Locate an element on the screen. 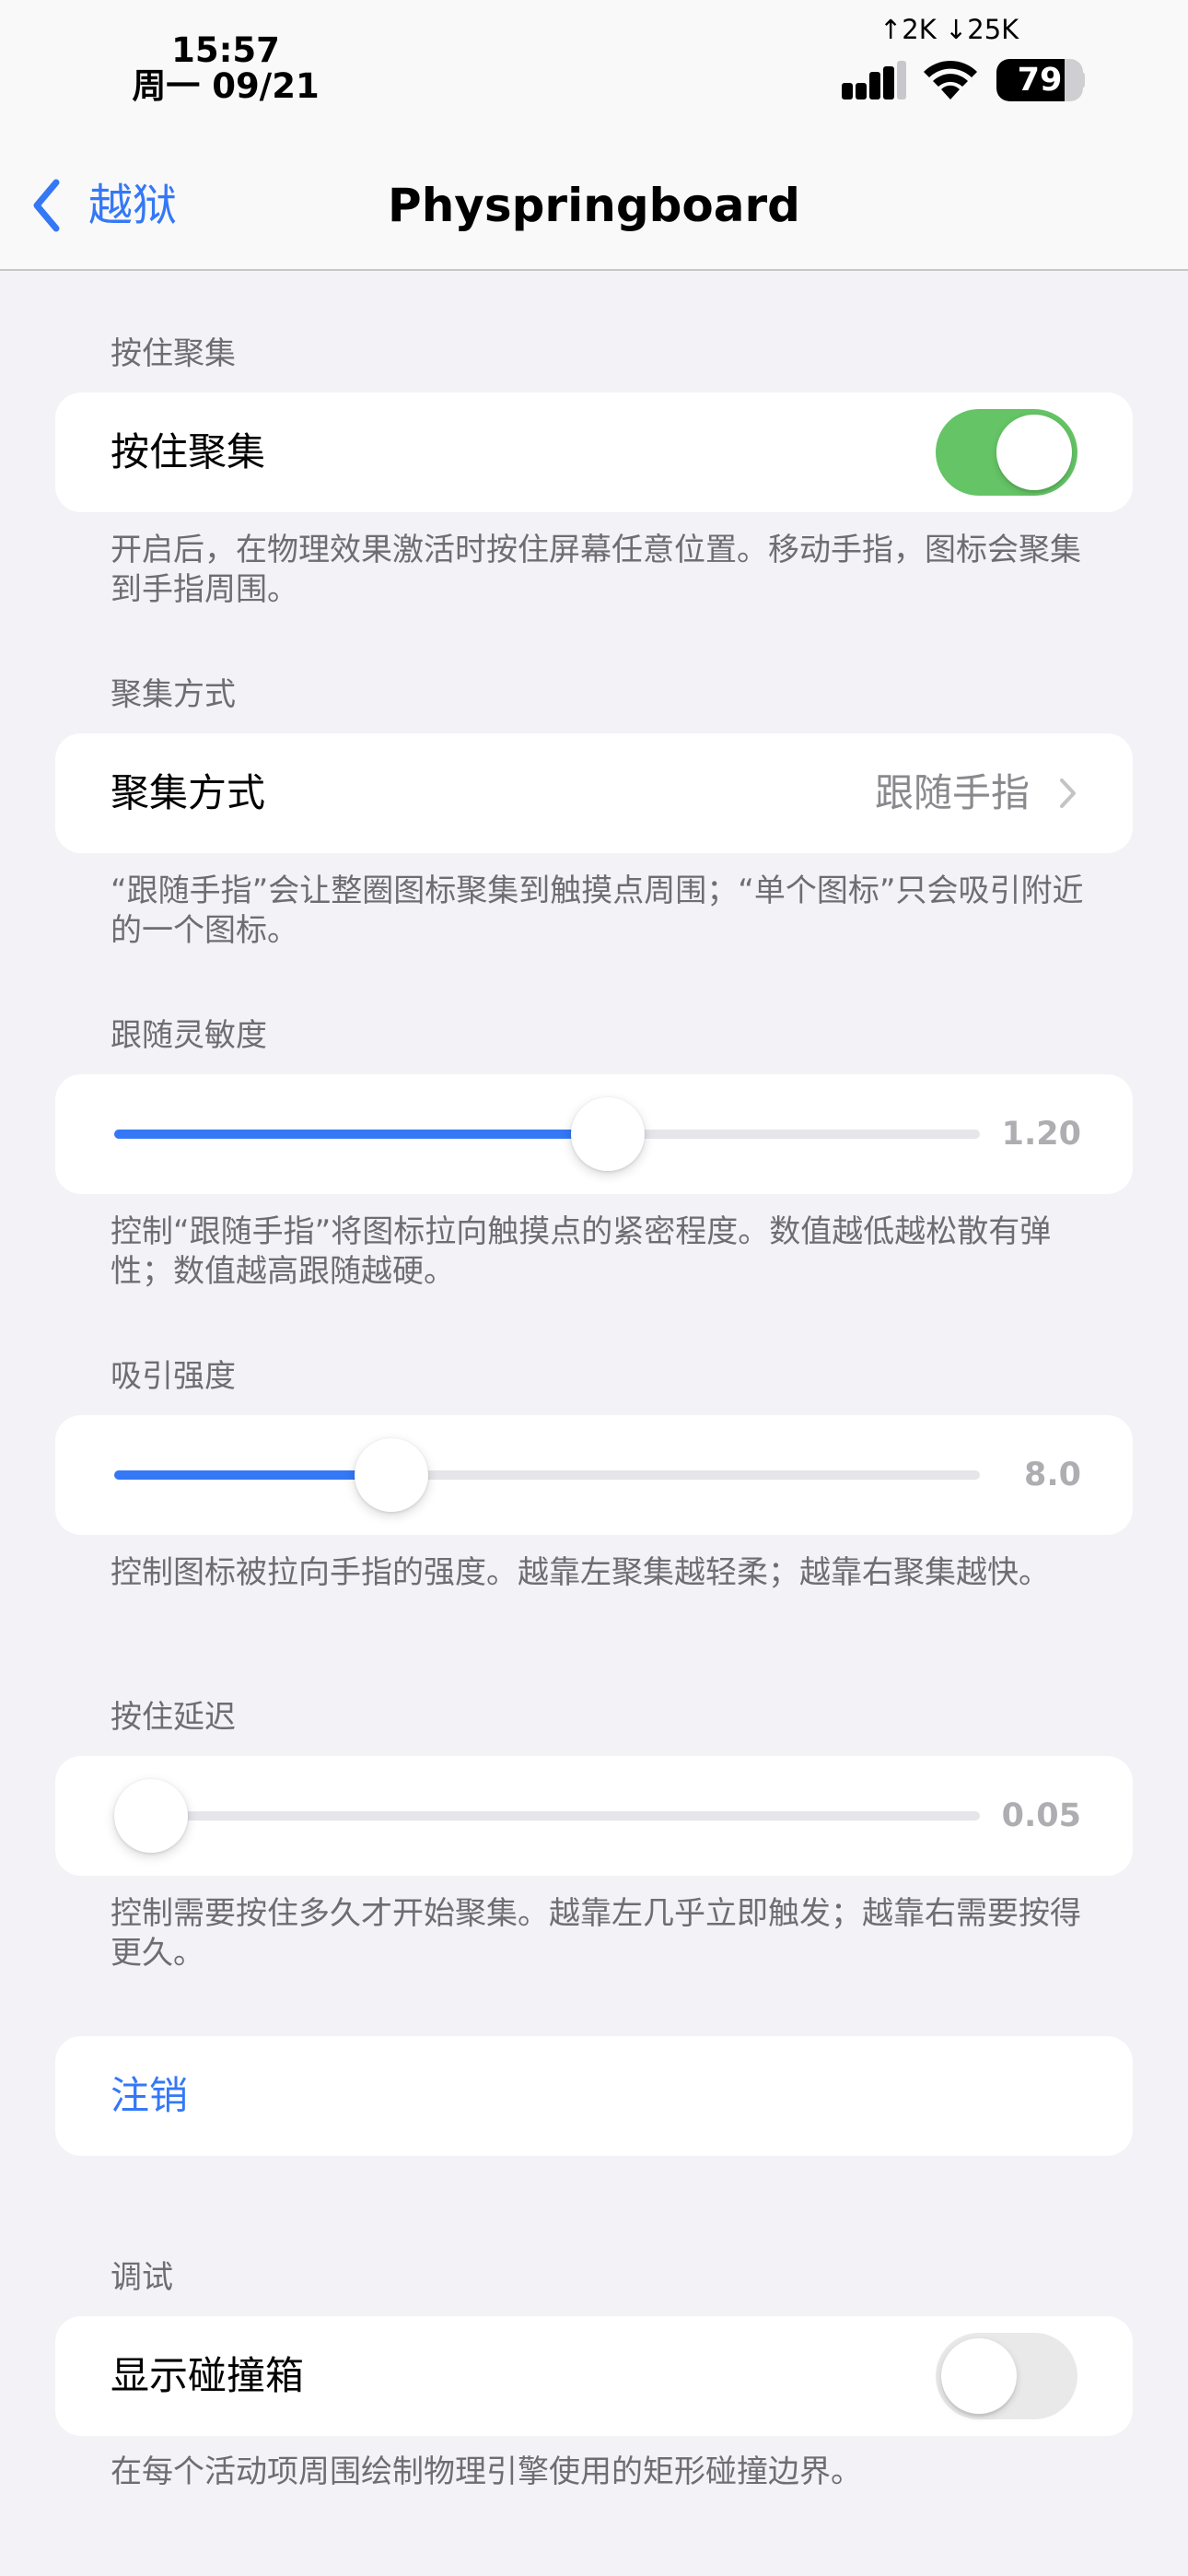 Image resolution: width=1188 pixels, height=2576 pixels. follow-sensitivity-value: 1.20 is located at coordinates (1041, 1134).